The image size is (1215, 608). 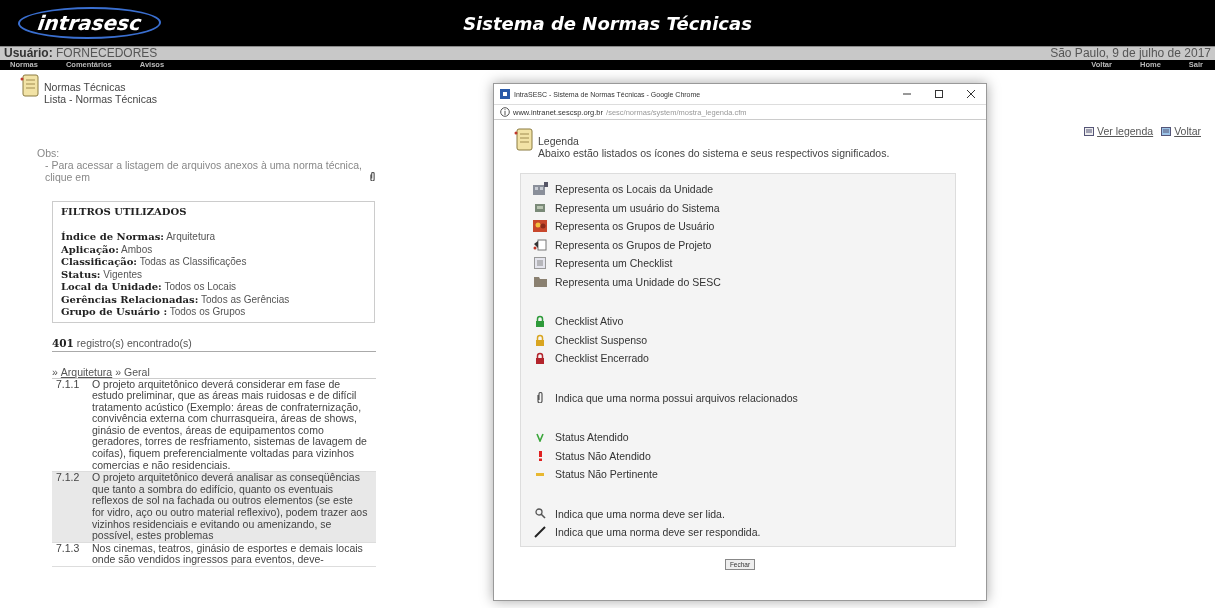 What do you see at coordinates (640, 513) in the screenshot?
I see `legend-text: Indica que uma norma deve ser lida.` at bounding box center [640, 513].